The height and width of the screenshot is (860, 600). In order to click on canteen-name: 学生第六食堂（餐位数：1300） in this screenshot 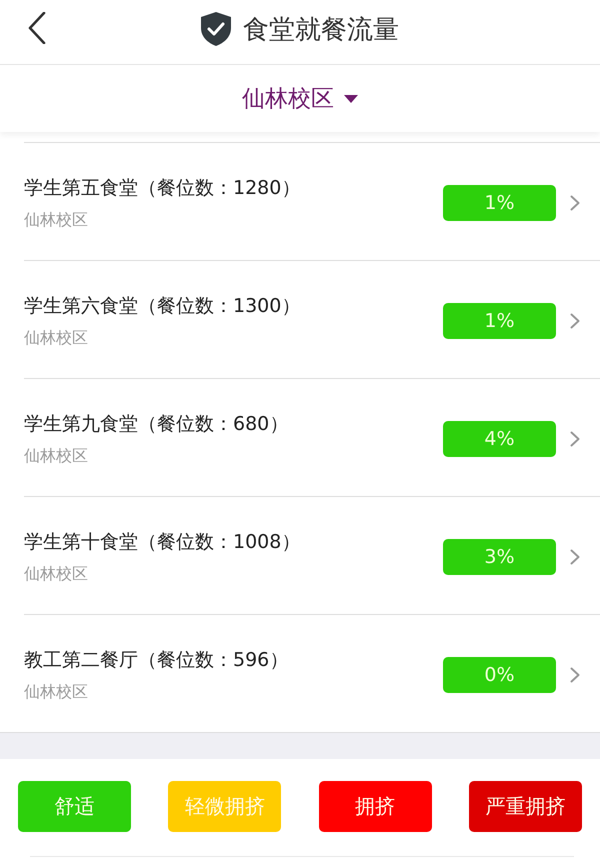, I will do `click(162, 306)`.